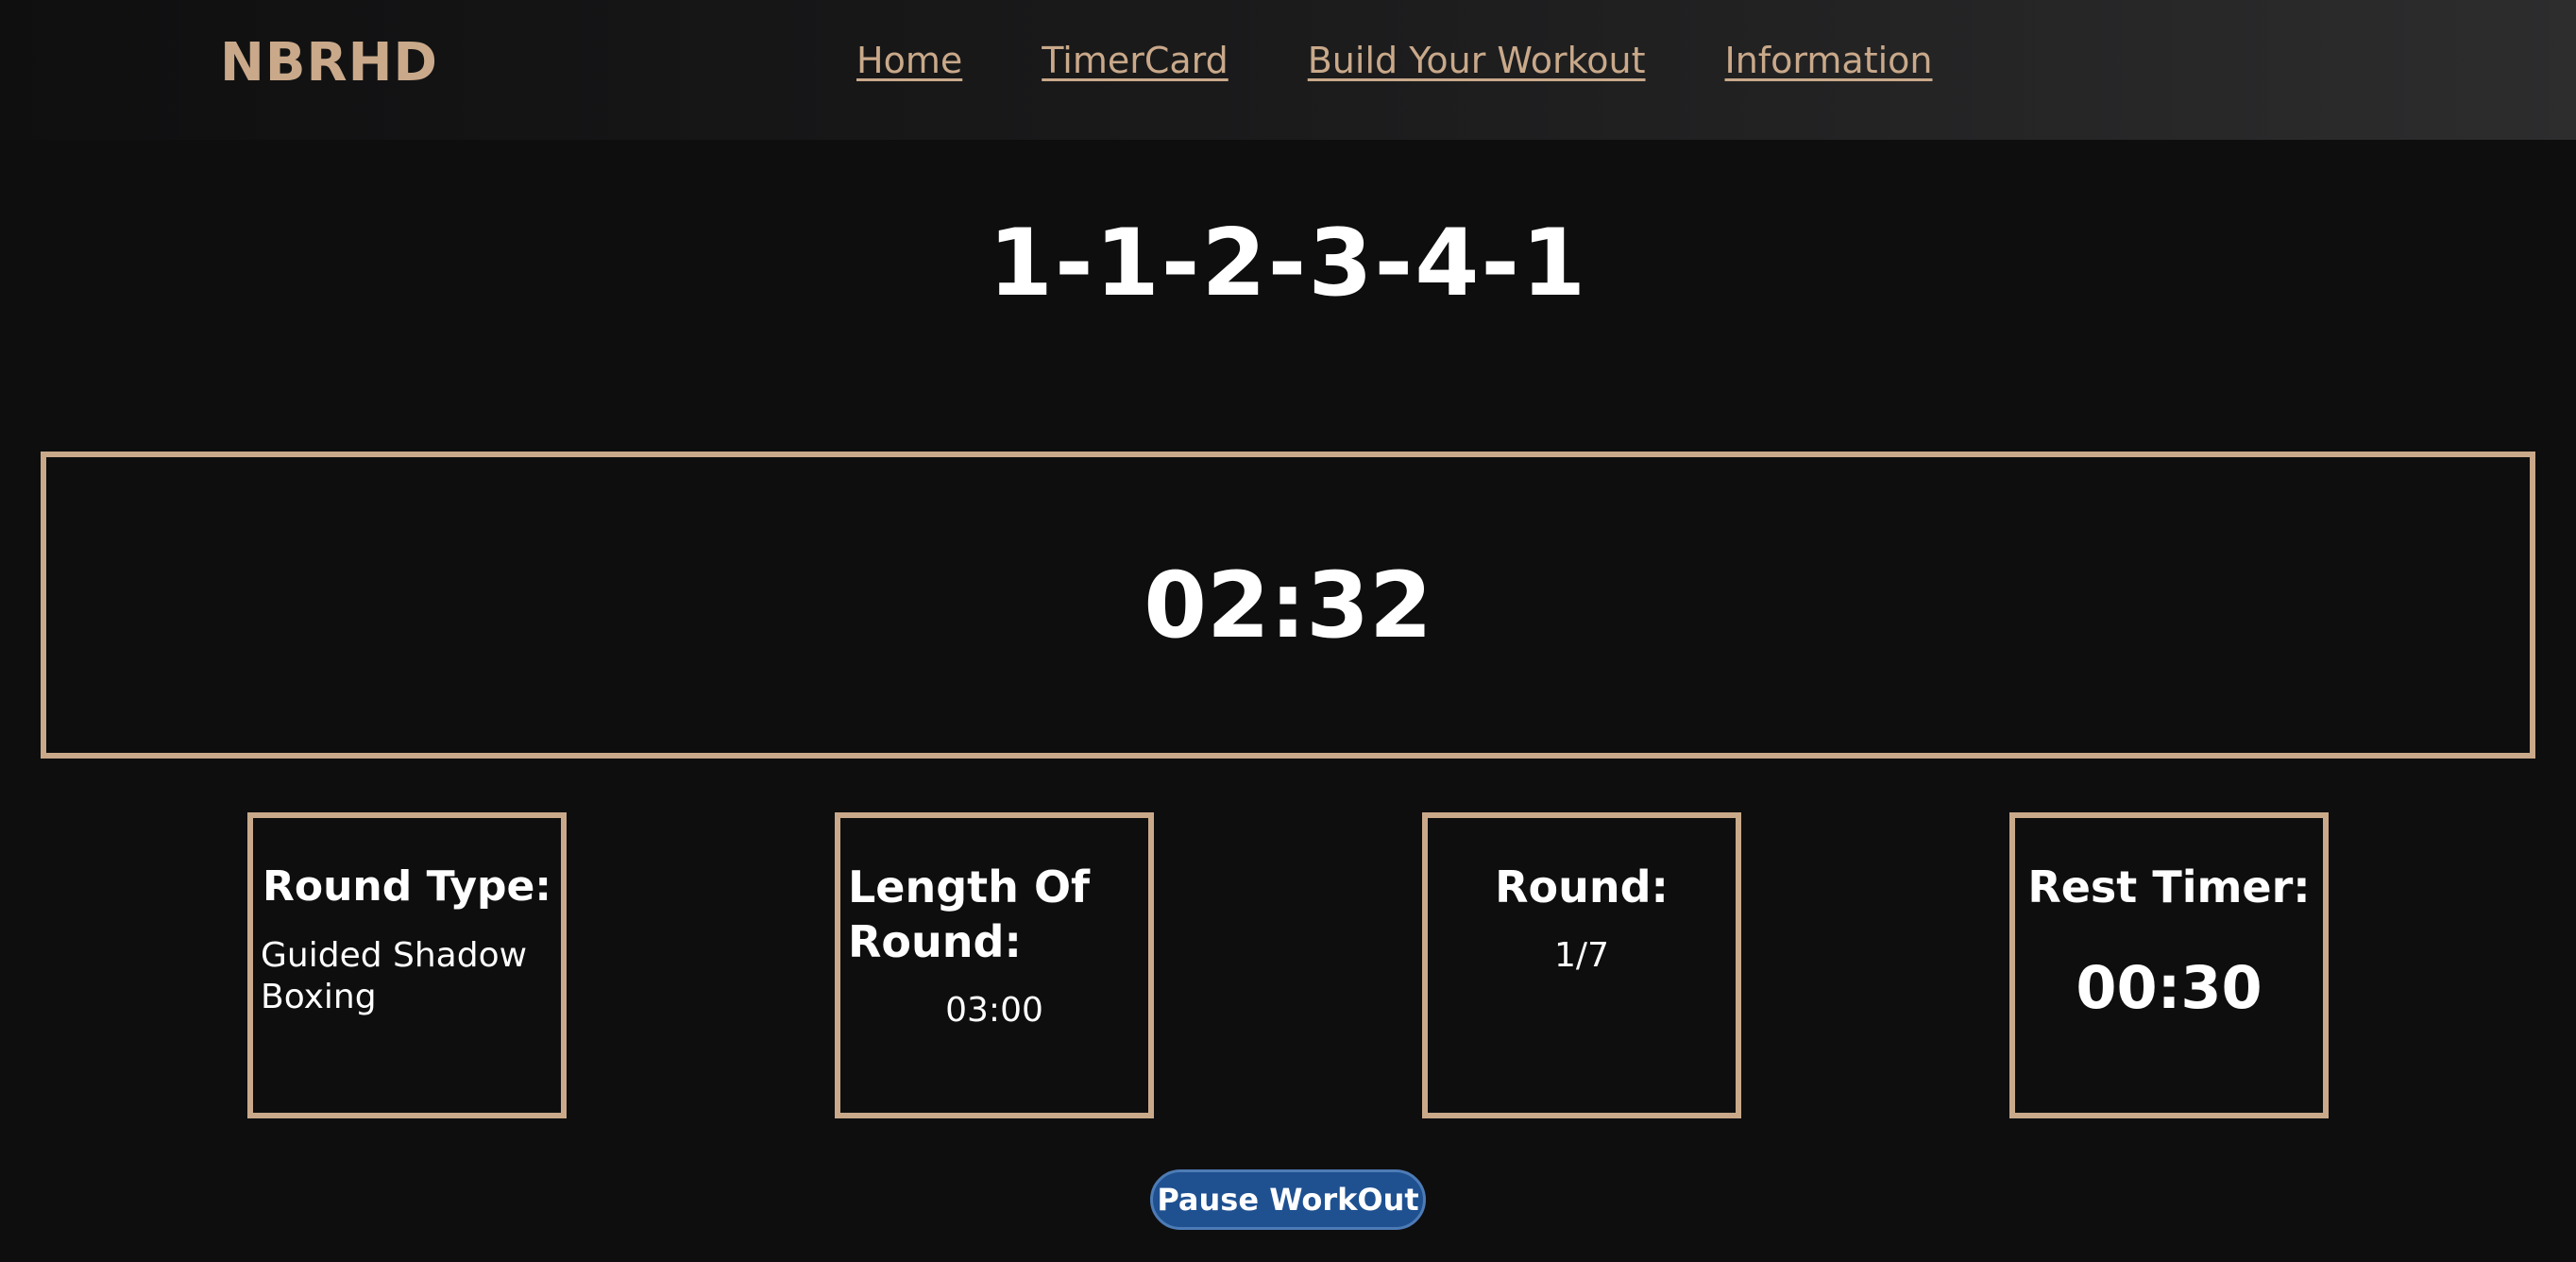 The height and width of the screenshot is (1262, 2576). What do you see at coordinates (394, 976) in the screenshot?
I see `round-type-value: Guided Shadow Boxing` at bounding box center [394, 976].